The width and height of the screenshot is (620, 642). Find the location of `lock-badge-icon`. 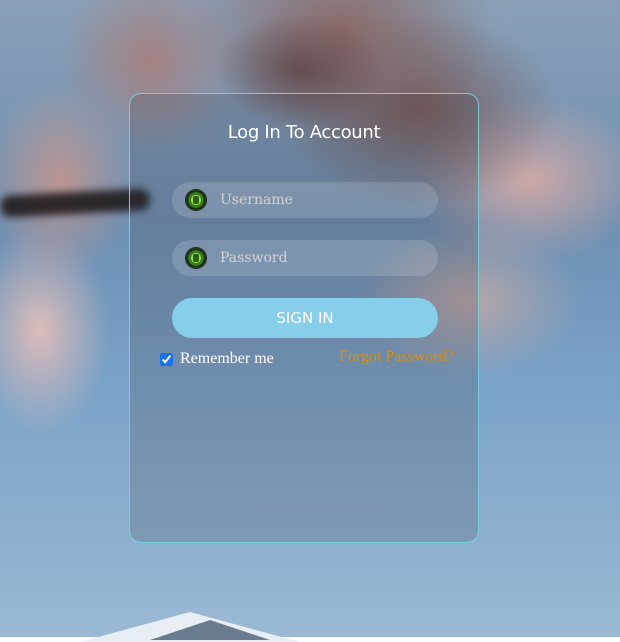

lock-badge-icon is located at coordinates (196, 258).